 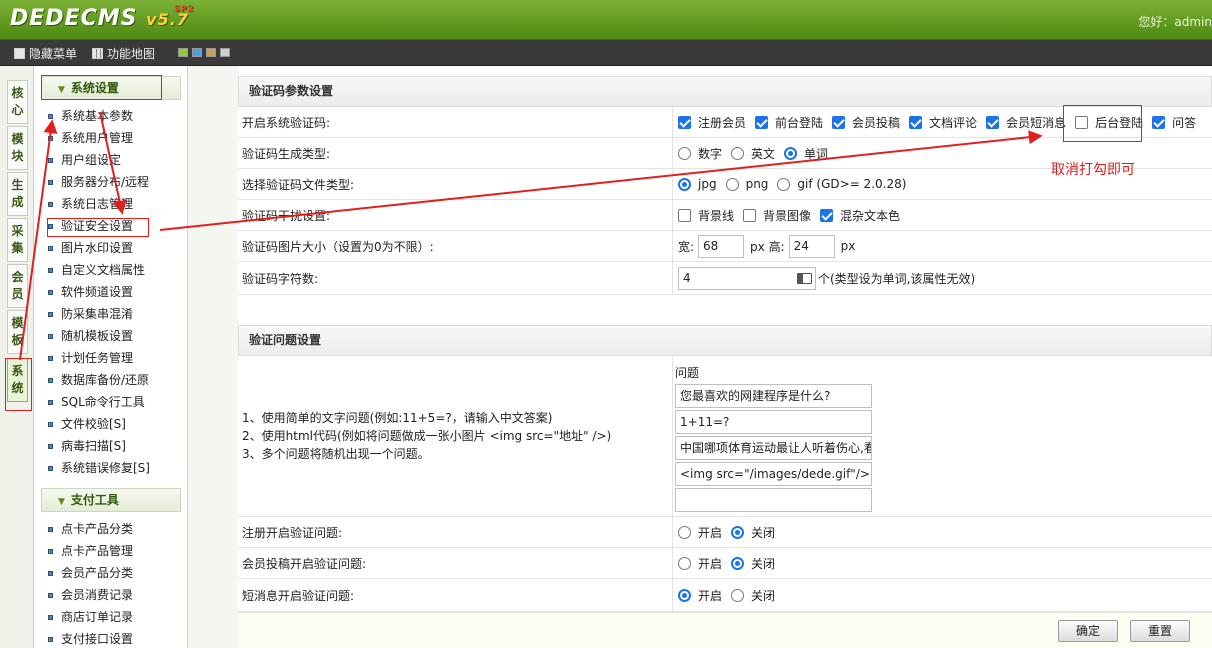 What do you see at coordinates (17, 102) in the screenshot?
I see `tab-core: 核心` at bounding box center [17, 102].